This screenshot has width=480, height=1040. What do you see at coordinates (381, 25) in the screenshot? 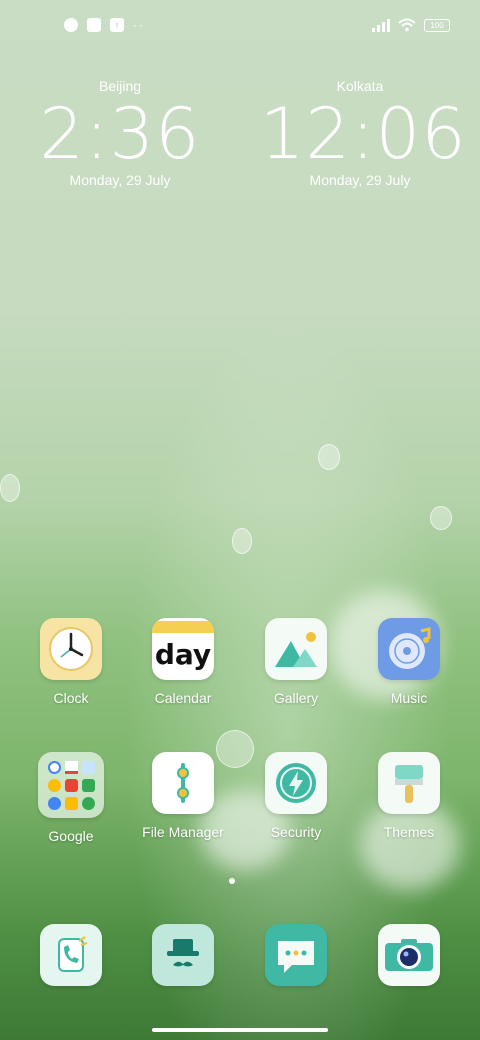
I see `signal-icon` at bounding box center [381, 25].